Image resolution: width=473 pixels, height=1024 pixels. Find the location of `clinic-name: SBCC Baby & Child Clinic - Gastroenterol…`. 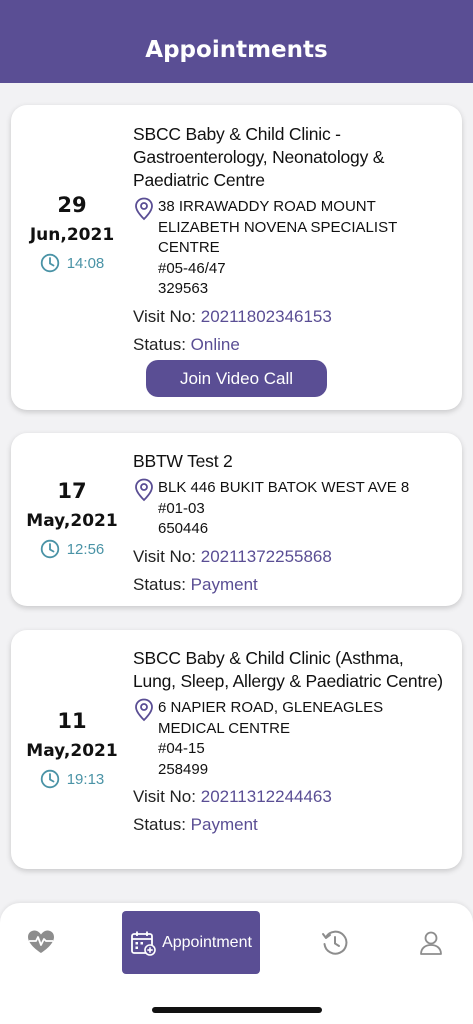

clinic-name: SBCC Baby & Child Clinic - Gastroenterol… is located at coordinates (259, 157).